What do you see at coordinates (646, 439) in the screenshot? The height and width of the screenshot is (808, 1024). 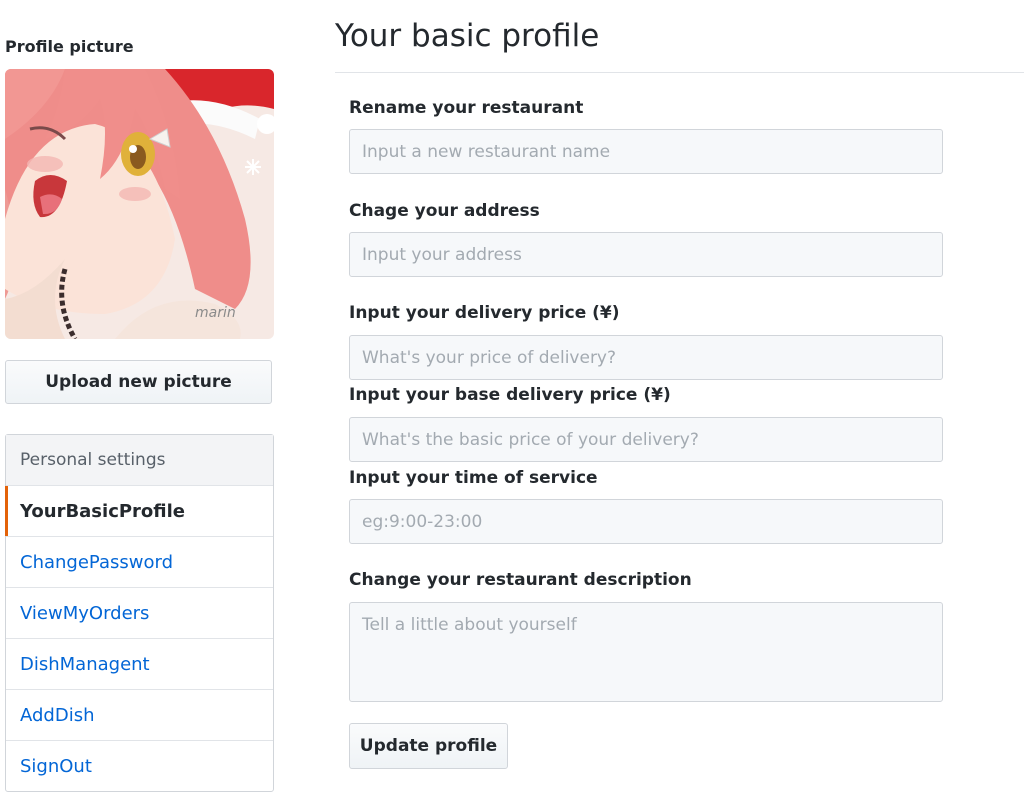 I see `base-delivery-price-input` at bounding box center [646, 439].